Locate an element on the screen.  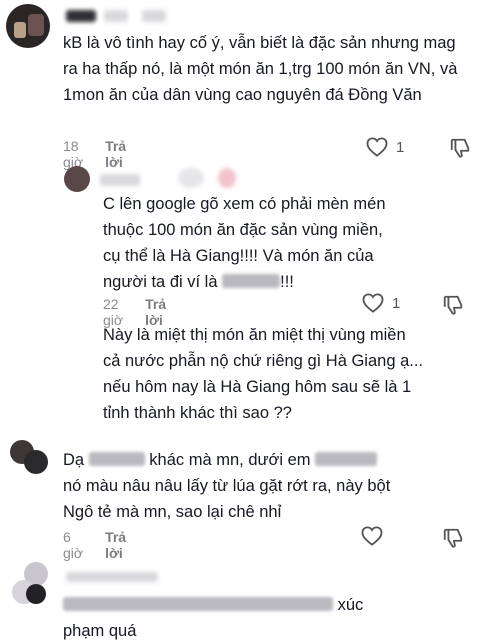
comment-meta: 6 giờ Trả lời is located at coordinates (94, 545).